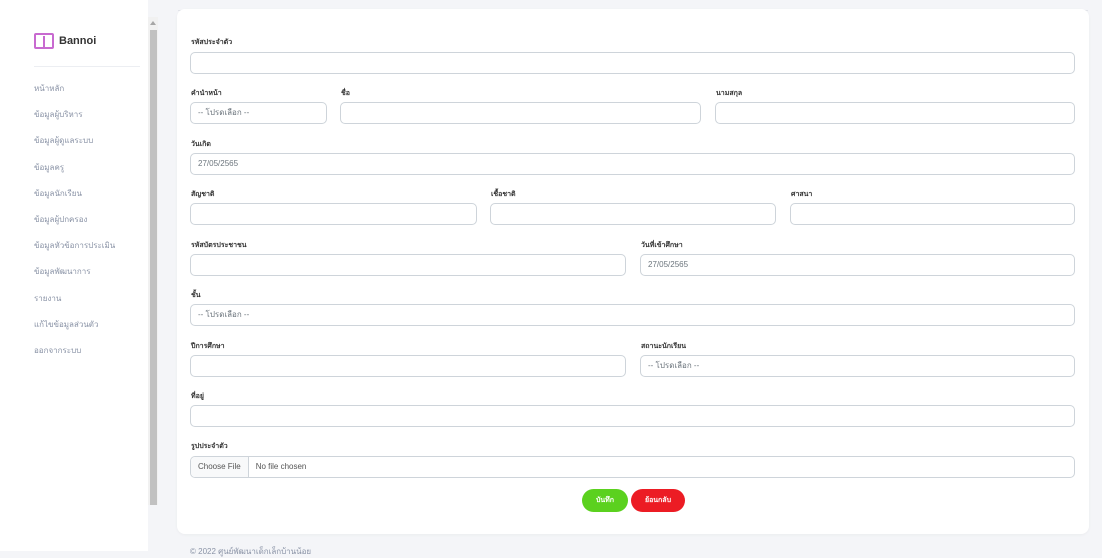  Describe the element at coordinates (408, 265) in the screenshot. I see `citizen-id-input` at that location.